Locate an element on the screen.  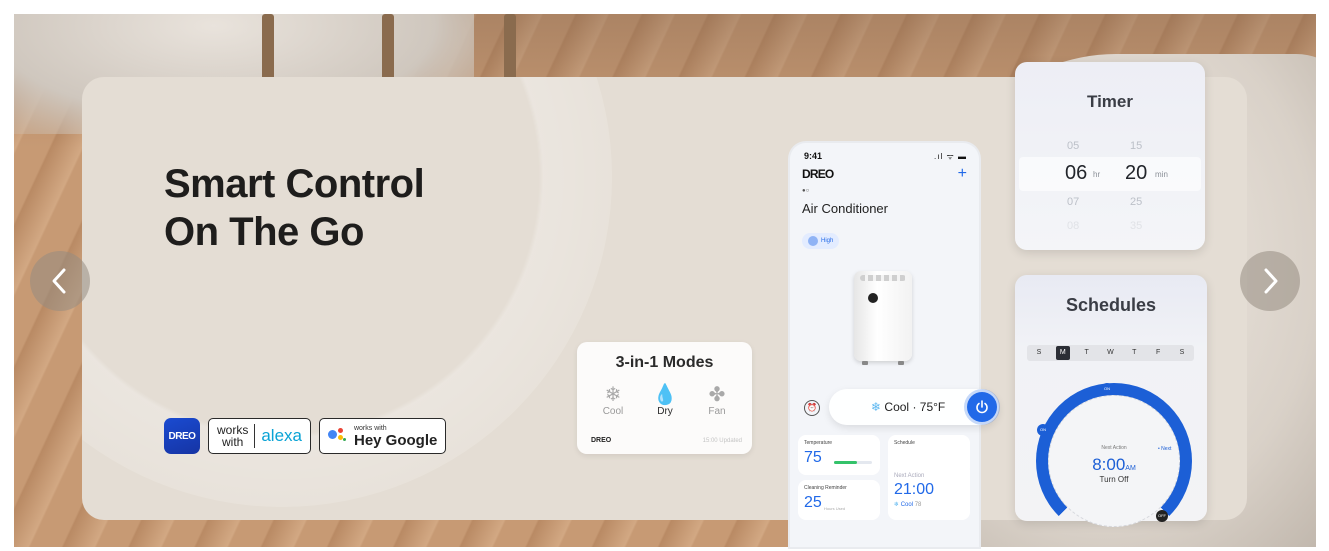
timer-hours: 06 is located at coordinates (1076, 173).